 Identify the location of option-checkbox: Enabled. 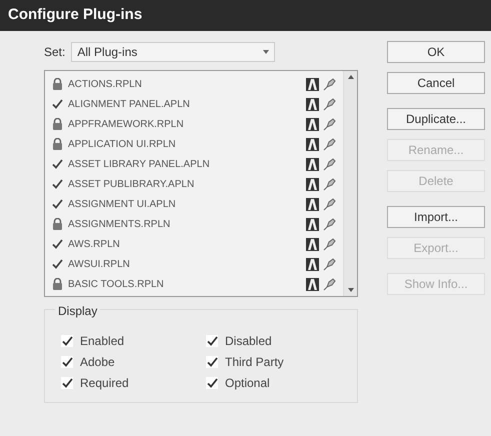
(133, 341).